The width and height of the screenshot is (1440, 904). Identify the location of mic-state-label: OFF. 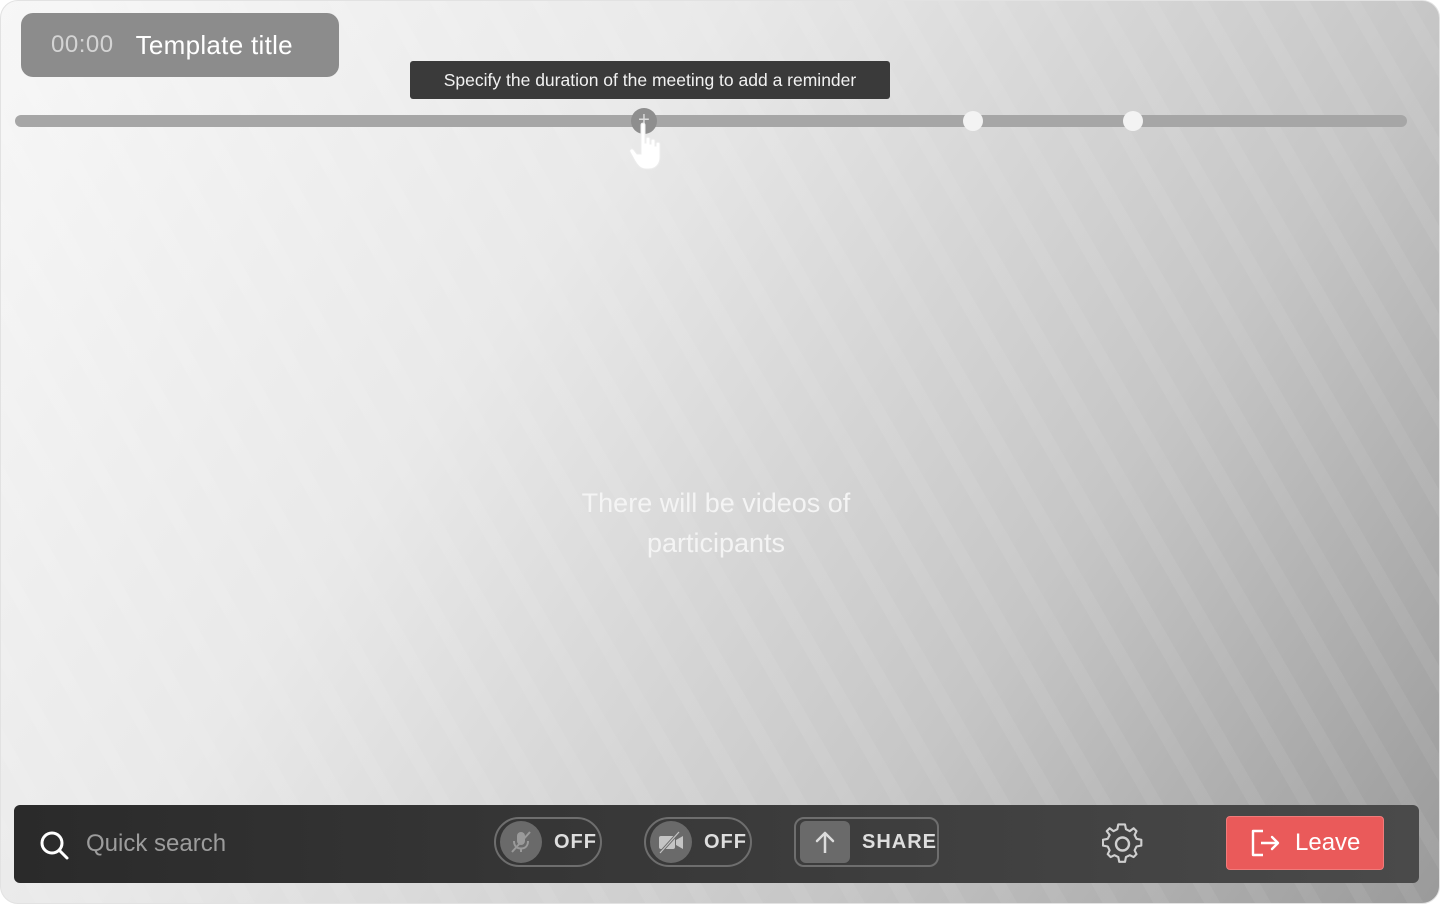
(575, 841).